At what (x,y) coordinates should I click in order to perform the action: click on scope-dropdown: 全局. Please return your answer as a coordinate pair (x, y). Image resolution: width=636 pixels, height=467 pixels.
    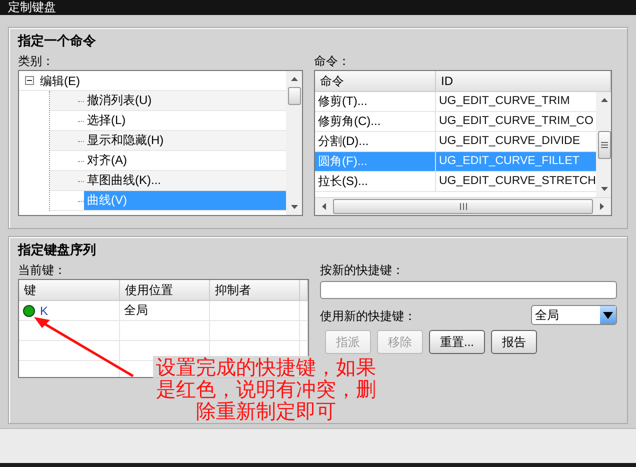
    Looking at the image, I should click on (574, 315).